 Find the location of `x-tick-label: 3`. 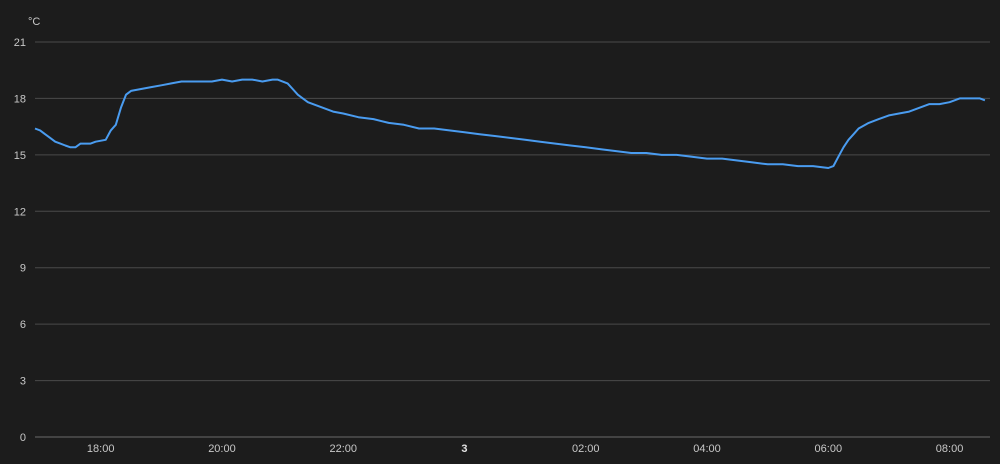

x-tick-label: 3 is located at coordinates (464, 449).